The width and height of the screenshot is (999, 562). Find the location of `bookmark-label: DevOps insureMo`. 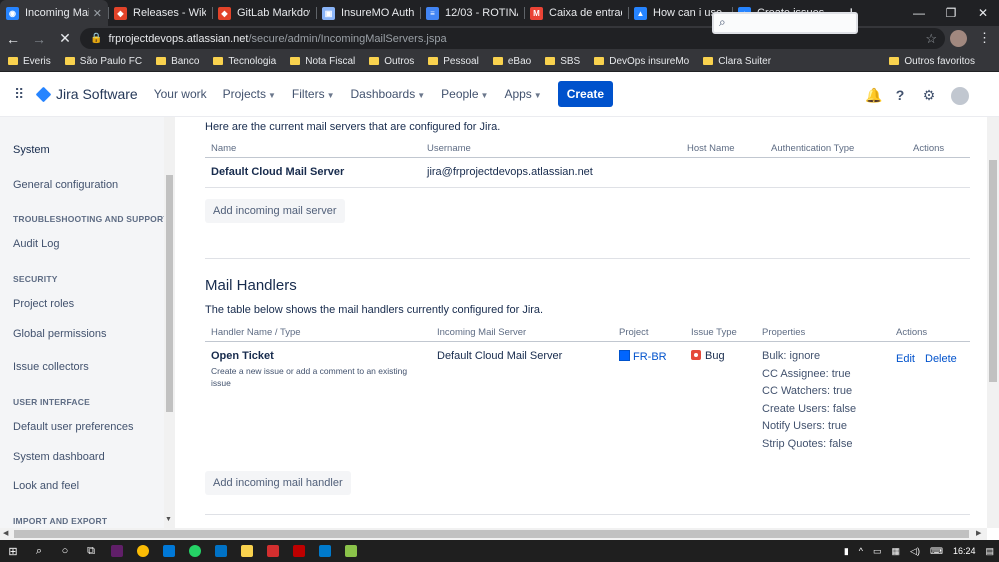

bookmark-label: DevOps insureMo is located at coordinates (649, 61).